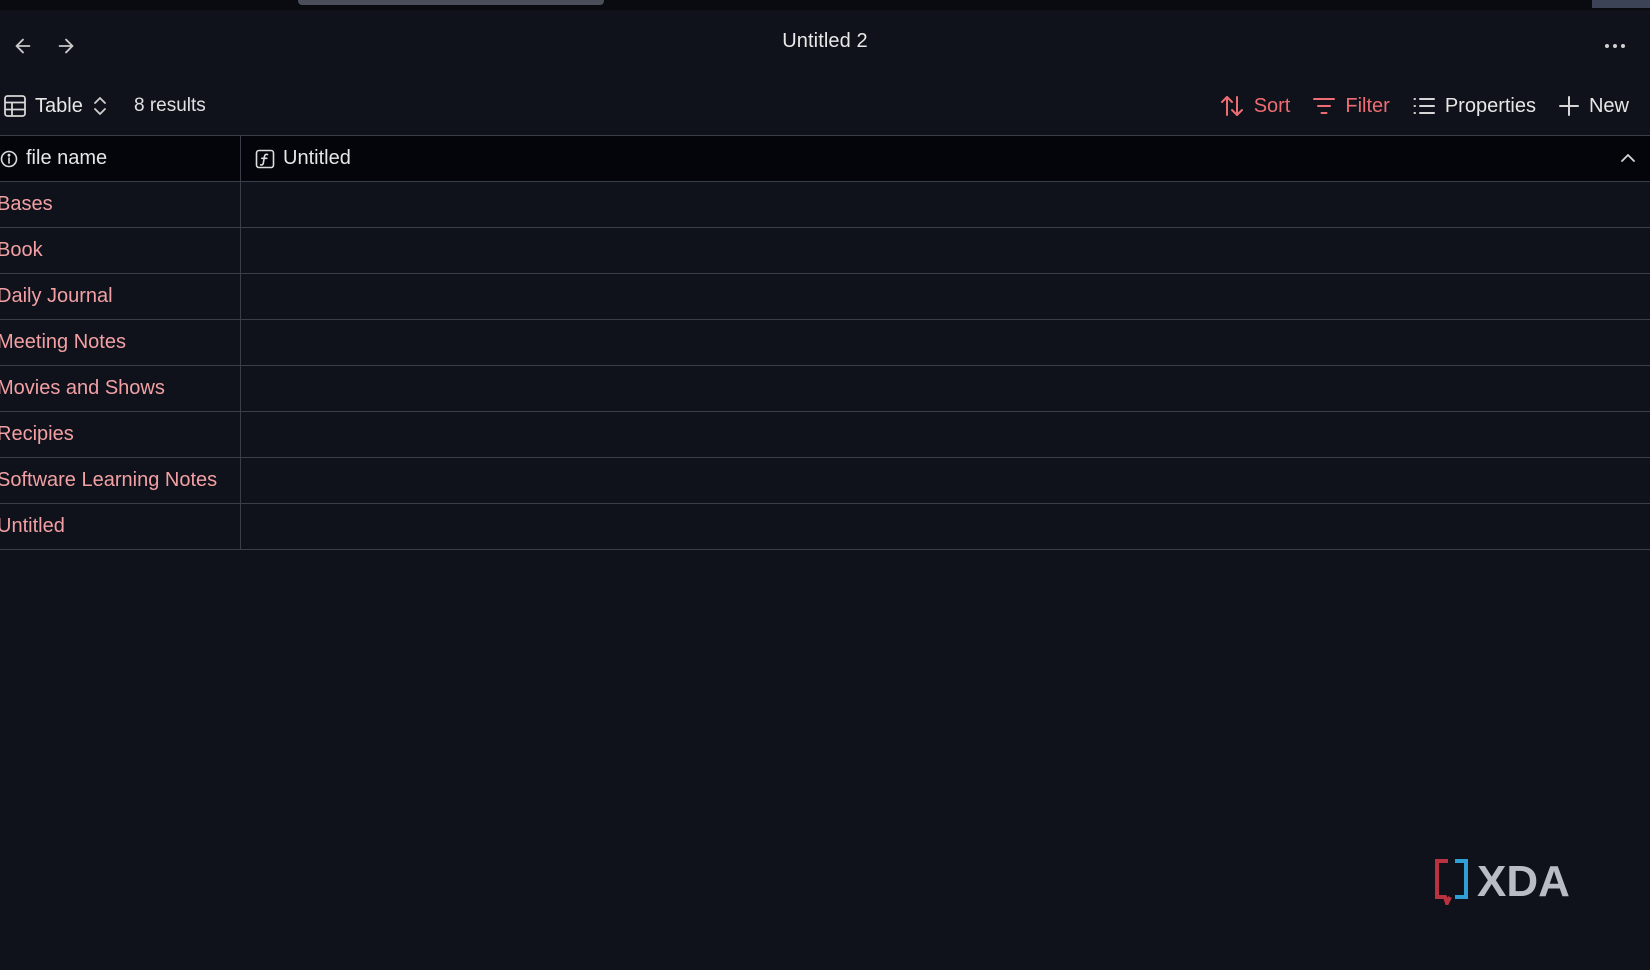 The height and width of the screenshot is (970, 1650). I want to click on sort-button: Sort, so click(1255, 106).